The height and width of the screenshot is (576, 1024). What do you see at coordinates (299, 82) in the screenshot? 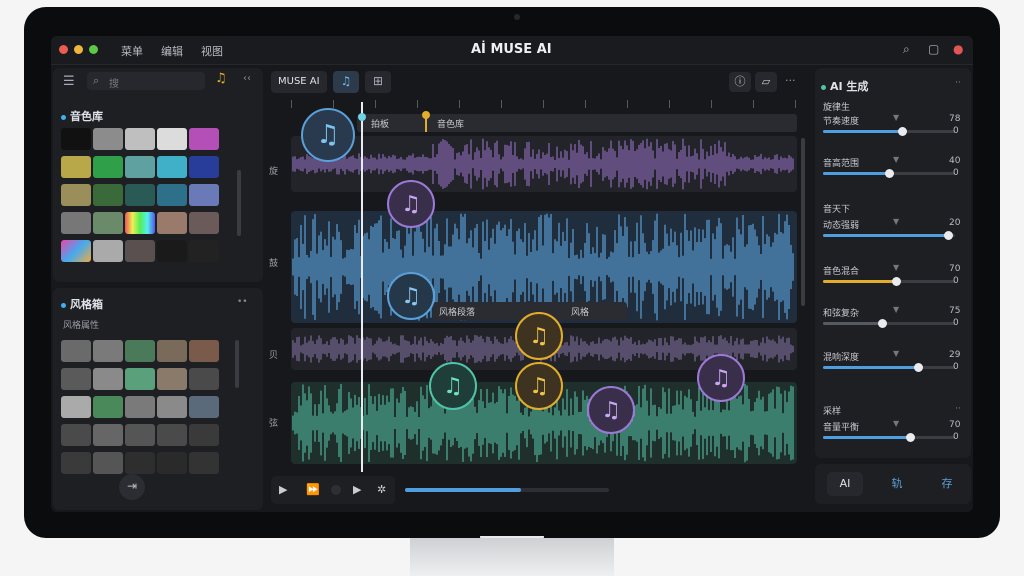
I see `muse-ai-tab: MUSE AI` at bounding box center [299, 82].